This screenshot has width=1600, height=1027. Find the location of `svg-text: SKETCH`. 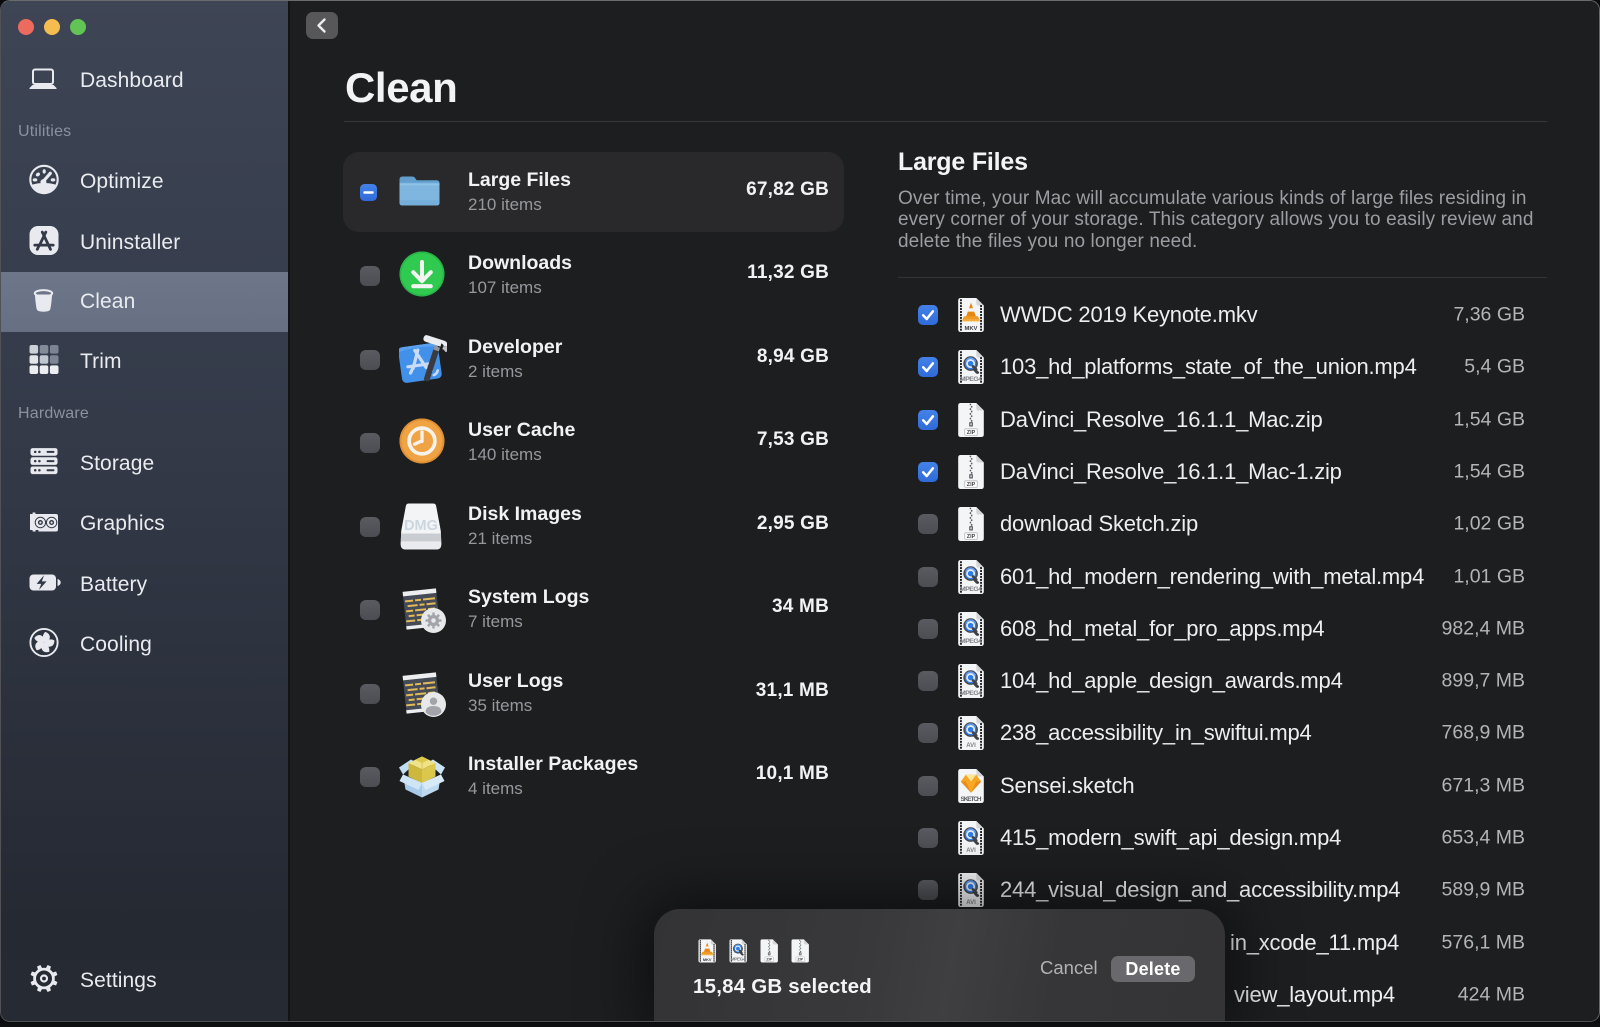

svg-text: SKETCH is located at coordinates (971, 799).